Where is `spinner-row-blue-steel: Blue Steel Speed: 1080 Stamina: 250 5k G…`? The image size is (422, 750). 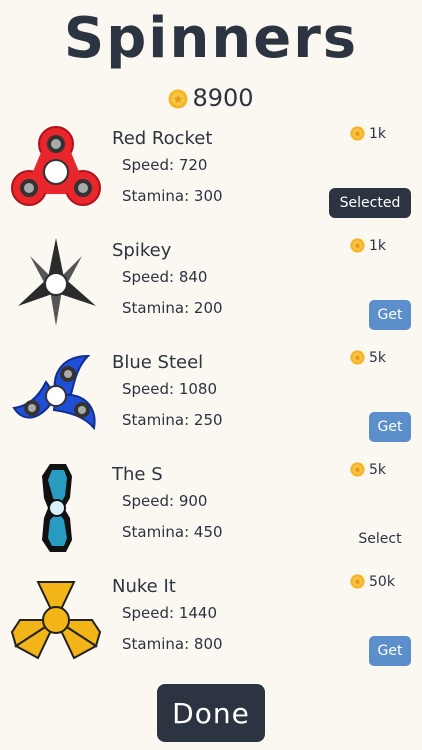 spinner-row-blue-steel: Blue Steel Speed: 1080 Stamina: 250 5k G… is located at coordinates (211, 406).